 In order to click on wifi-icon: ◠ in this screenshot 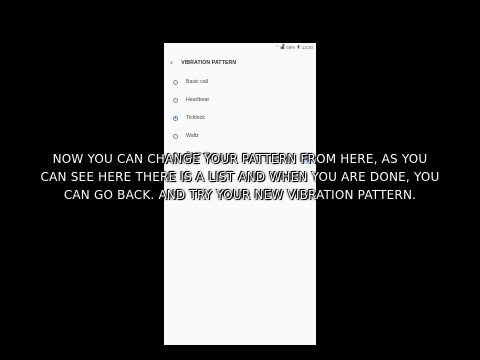, I will do `click(276, 47)`.